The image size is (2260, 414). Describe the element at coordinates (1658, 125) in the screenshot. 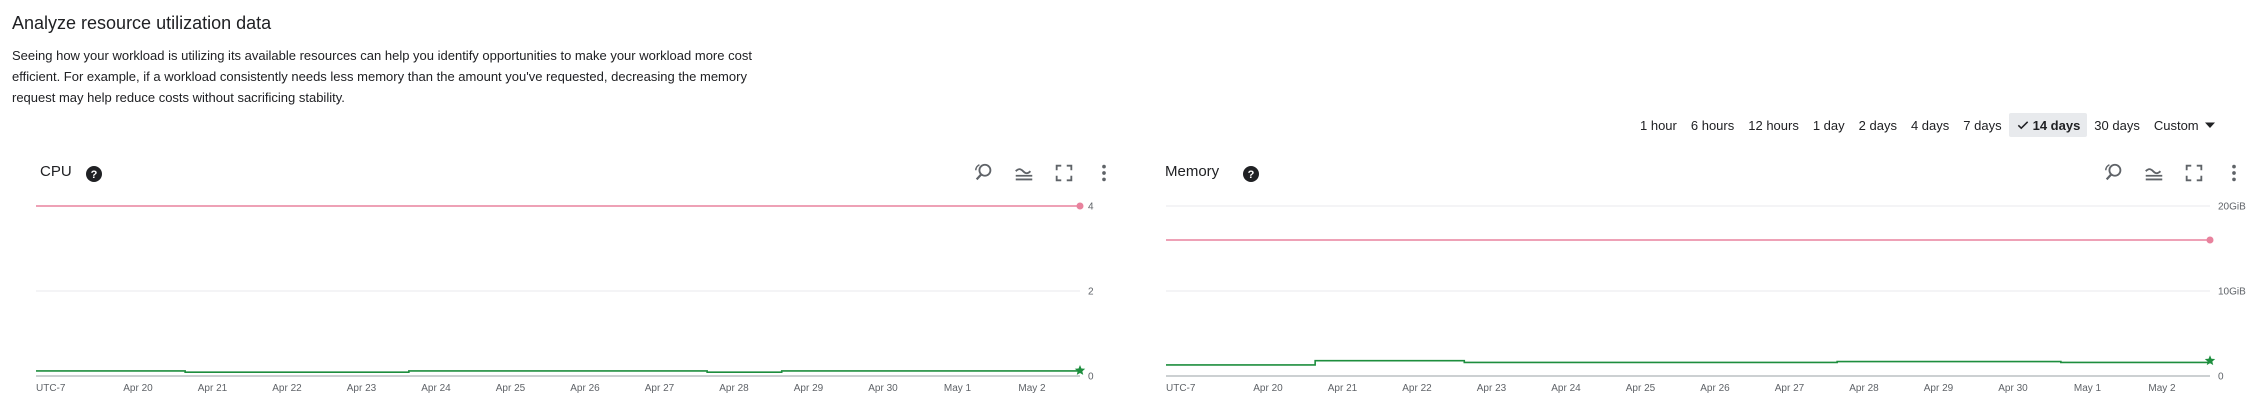

I see `range-1-hour: 1 hour` at that location.